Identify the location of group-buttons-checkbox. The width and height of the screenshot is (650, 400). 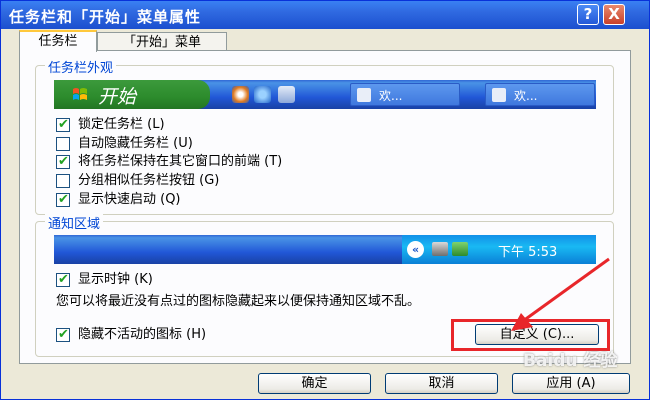
(63, 181).